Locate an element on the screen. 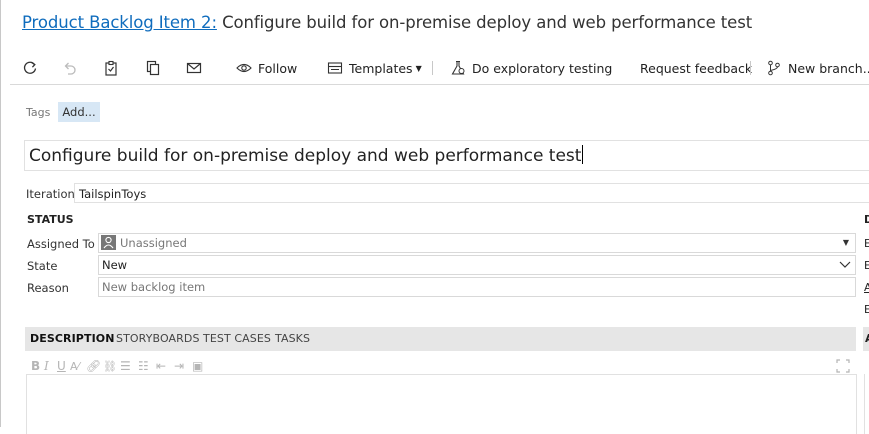  details-heading: D is located at coordinates (866, 219).